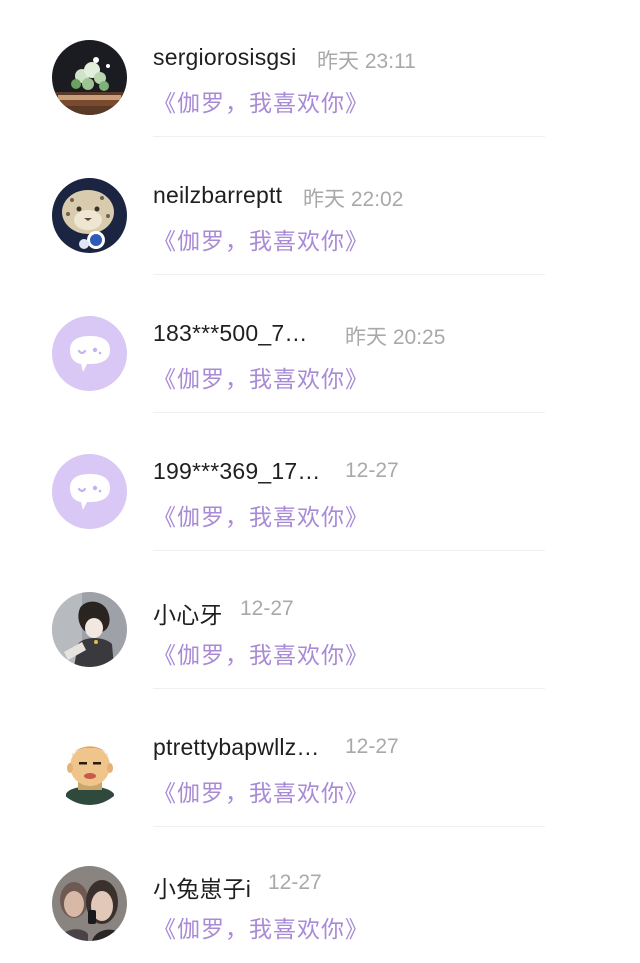  What do you see at coordinates (395, 337) in the screenshot?
I see `timestamp: 昨天 20:25` at bounding box center [395, 337].